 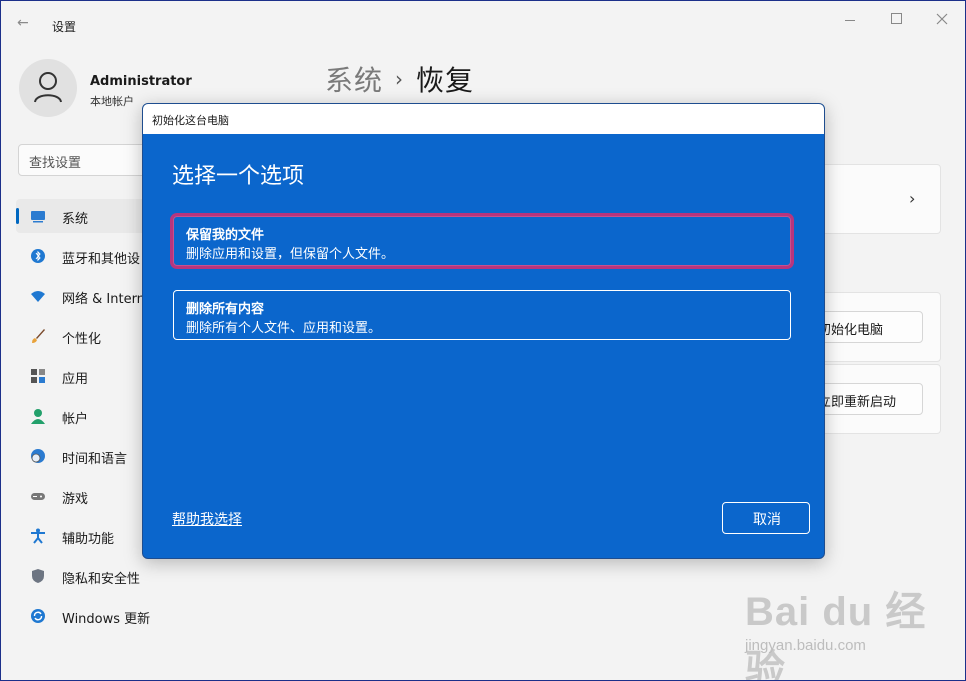 I want to click on close-icon, so click(x=942, y=19).